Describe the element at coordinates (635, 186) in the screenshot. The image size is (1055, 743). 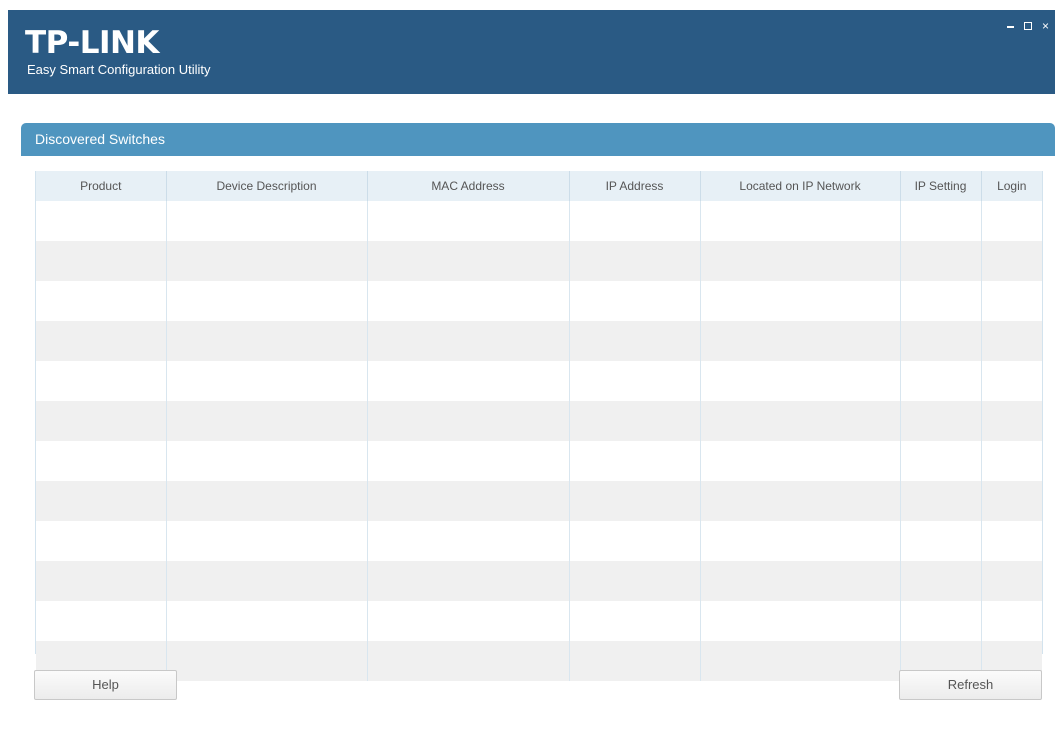
I see `column-header-ip-address: IP Address` at that location.